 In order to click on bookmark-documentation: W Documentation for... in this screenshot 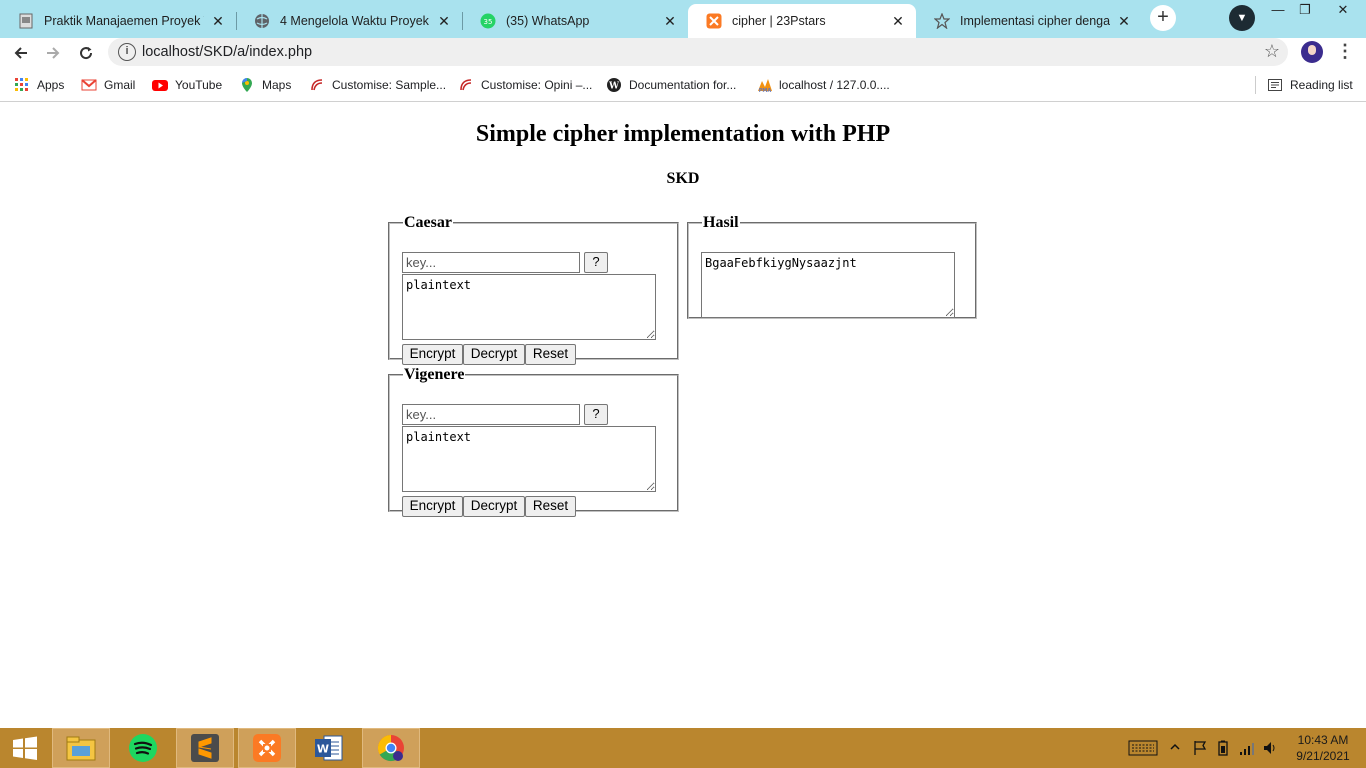, I will do `click(671, 85)`.